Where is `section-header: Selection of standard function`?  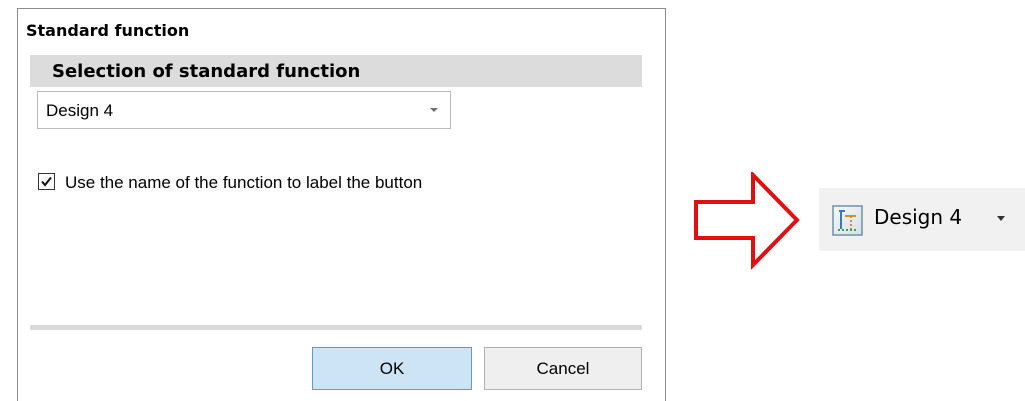
section-header: Selection of standard function is located at coordinates (336, 71).